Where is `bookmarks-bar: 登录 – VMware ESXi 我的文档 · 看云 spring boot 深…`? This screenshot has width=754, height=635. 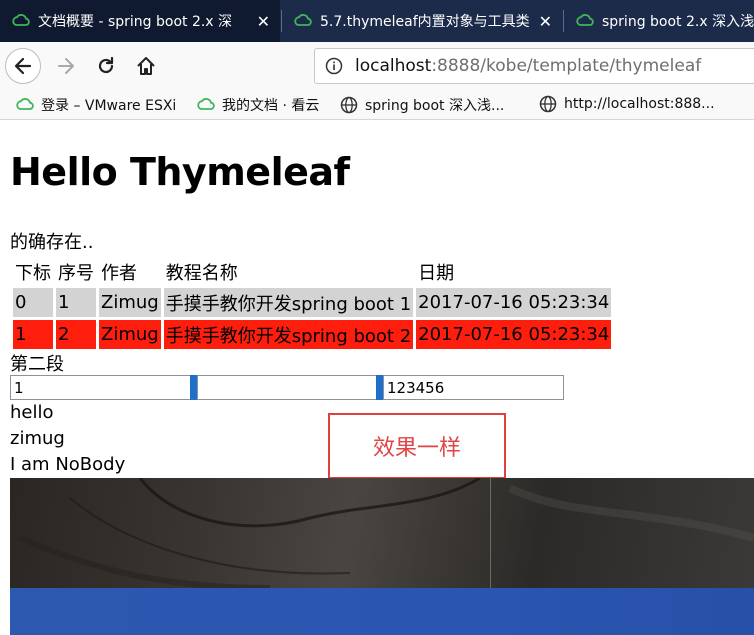 bookmarks-bar: 登录 – VMware ESXi 我的文档 · 看云 spring boot 深… is located at coordinates (377, 105).